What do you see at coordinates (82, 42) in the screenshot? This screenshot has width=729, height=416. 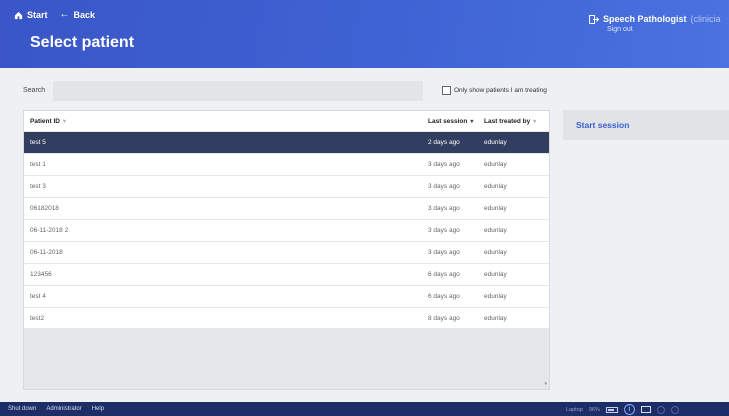 I see `page-title: Select patient` at bounding box center [82, 42].